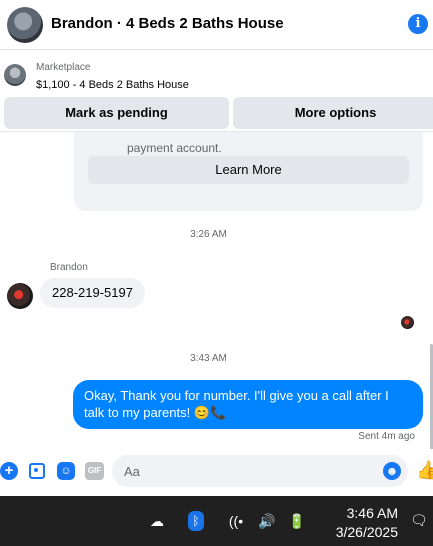 Image resolution: width=433 pixels, height=546 pixels. Describe the element at coordinates (37, 471) in the screenshot. I see `photo-icon` at that location.